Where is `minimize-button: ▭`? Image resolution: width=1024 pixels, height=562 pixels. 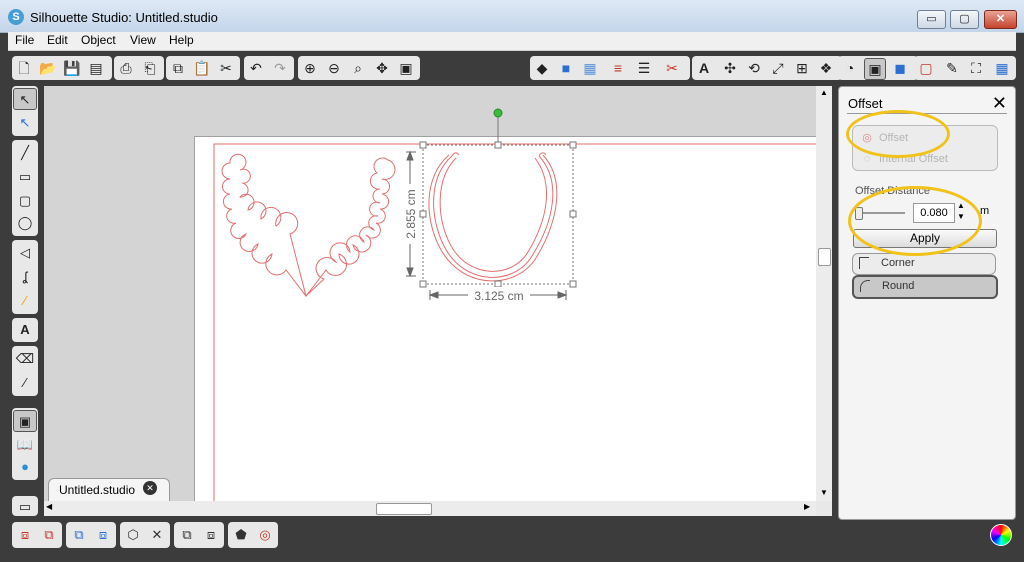 minimize-button: ▭ is located at coordinates (931, 19).